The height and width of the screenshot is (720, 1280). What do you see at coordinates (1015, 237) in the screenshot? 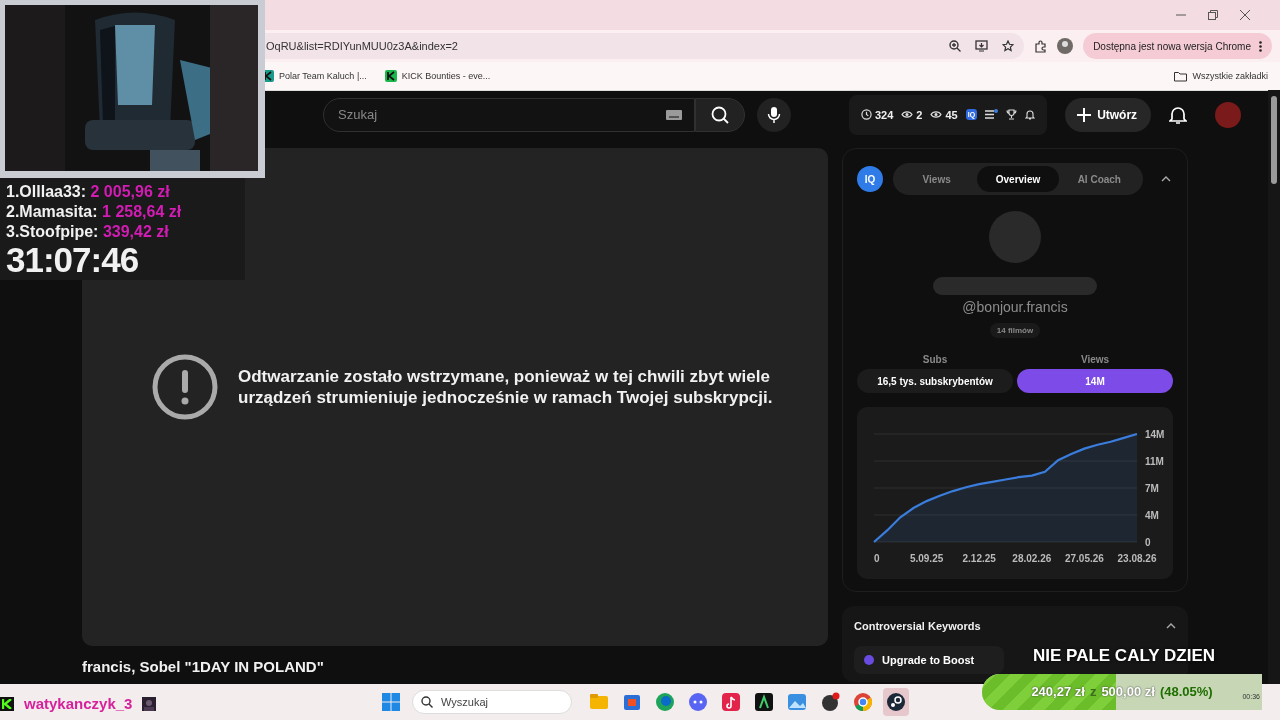
I see `avatar-placeholder` at bounding box center [1015, 237].